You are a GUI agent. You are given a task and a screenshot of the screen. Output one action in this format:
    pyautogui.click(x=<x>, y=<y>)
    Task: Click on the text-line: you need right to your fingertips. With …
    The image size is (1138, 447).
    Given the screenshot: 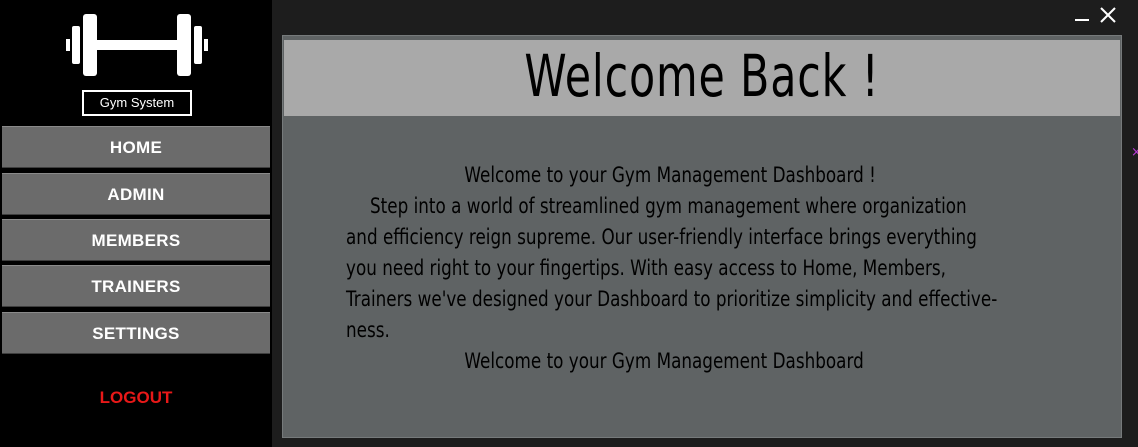 What is the action you would take?
    pyautogui.click(x=646, y=268)
    